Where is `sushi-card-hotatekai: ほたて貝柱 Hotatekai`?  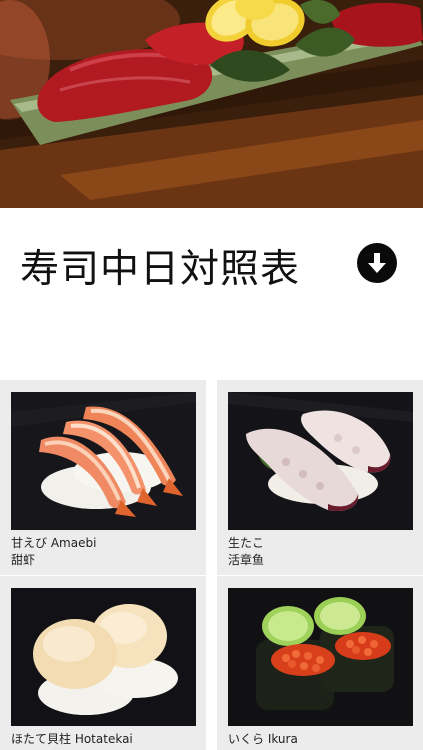 sushi-card-hotatekai: ほたて貝柱 Hotatekai is located at coordinates (103, 663).